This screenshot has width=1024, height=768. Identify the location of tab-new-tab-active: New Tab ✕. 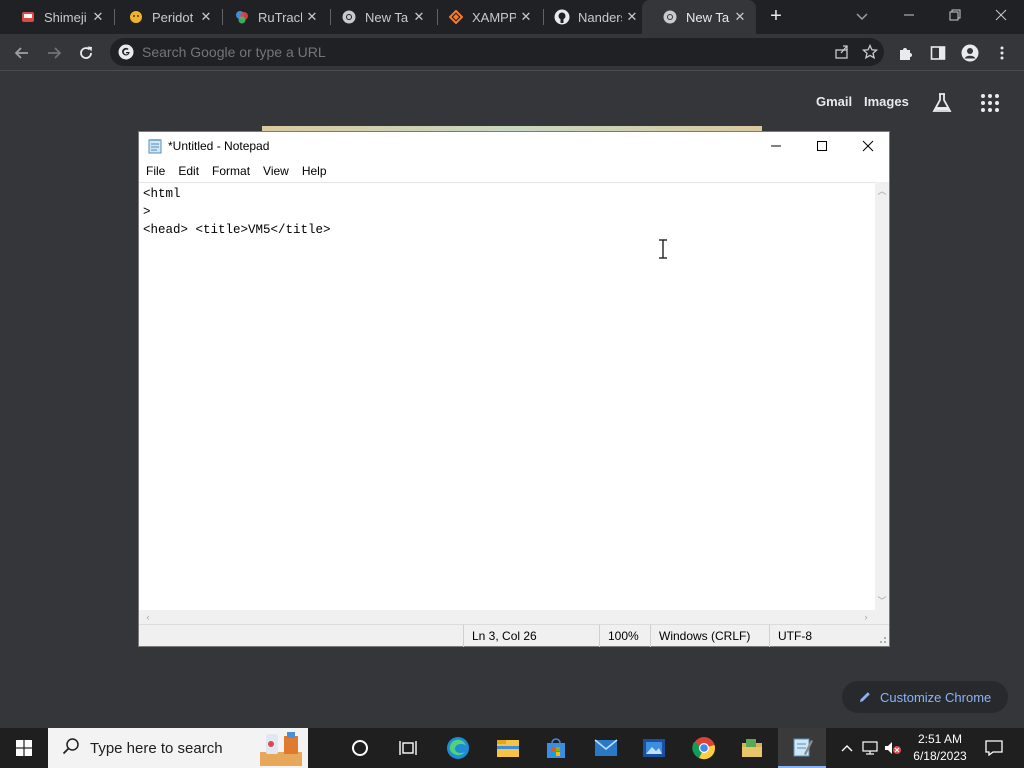
(699, 17).